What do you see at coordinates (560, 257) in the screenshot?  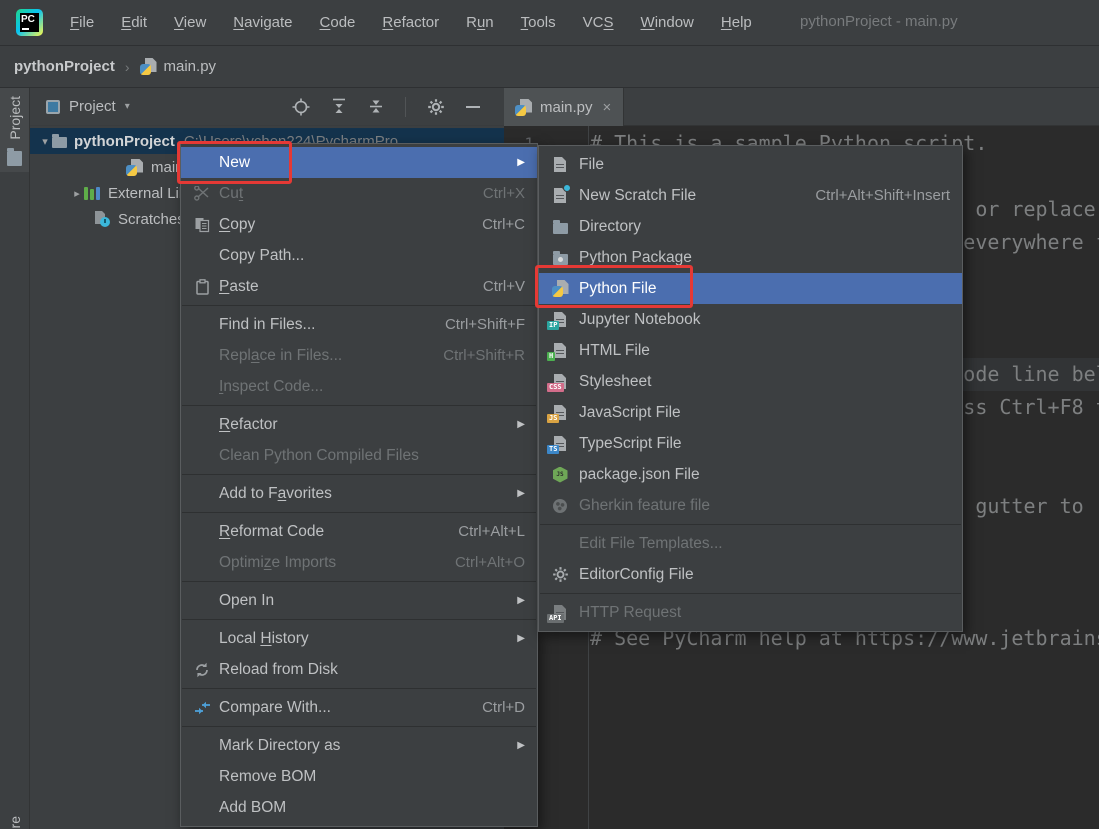 I see `package-folder-icon` at bounding box center [560, 257].